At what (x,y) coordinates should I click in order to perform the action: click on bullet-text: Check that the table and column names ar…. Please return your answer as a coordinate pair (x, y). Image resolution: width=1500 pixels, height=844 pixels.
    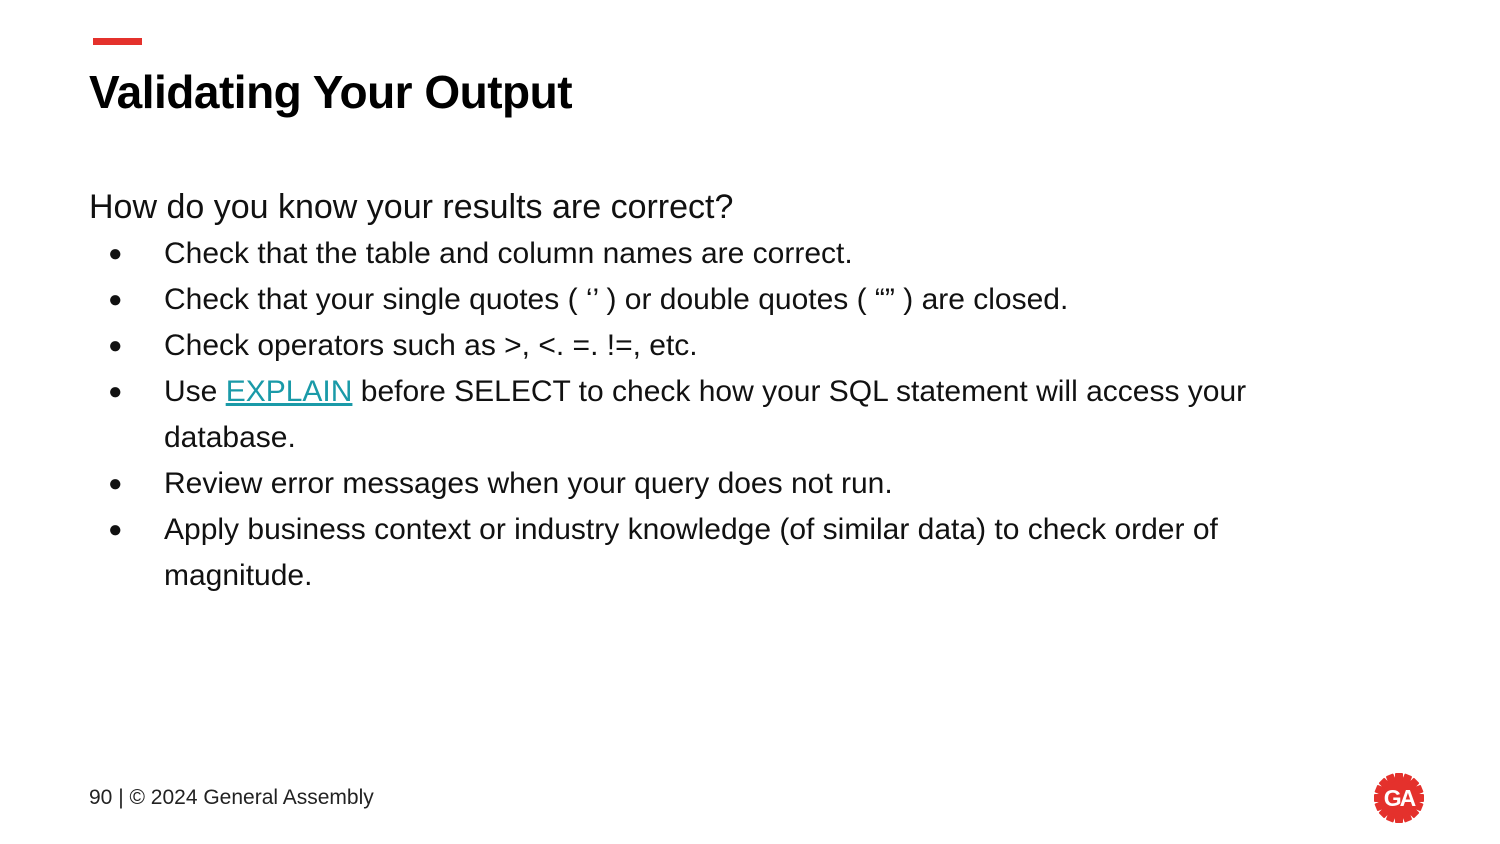
    Looking at the image, I should click on (508, 253).